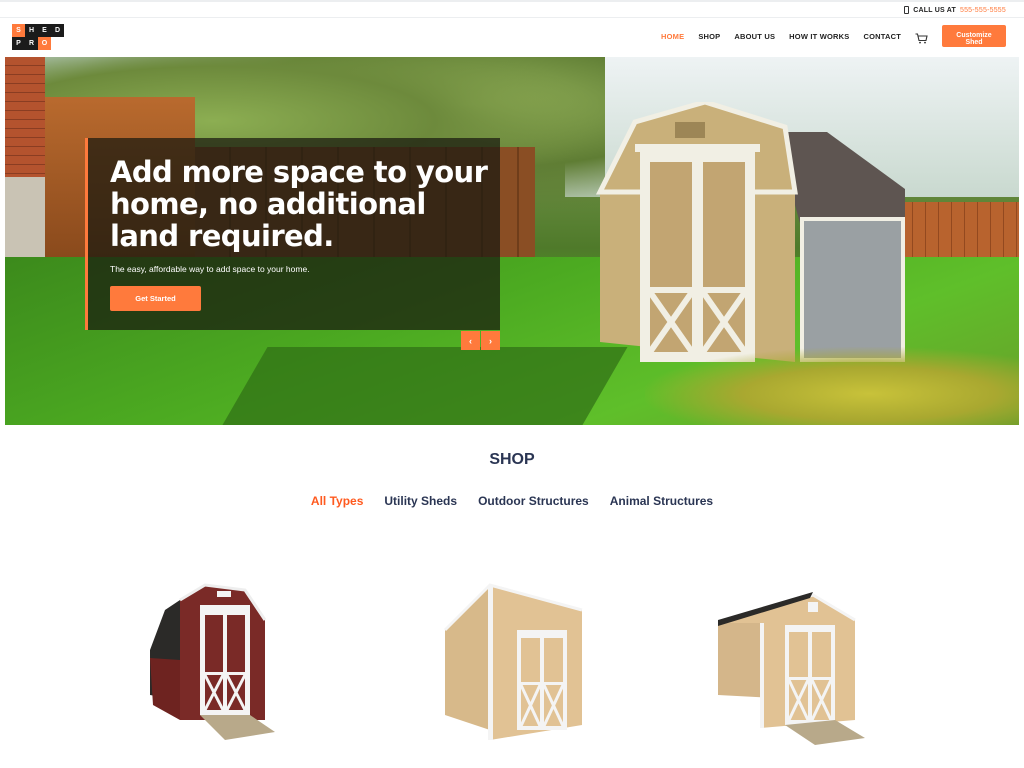  What do you see at coordinates (791, 668) in the screenshot?
I see `tan-gable-shed-image` at bounding box center [791, 668].